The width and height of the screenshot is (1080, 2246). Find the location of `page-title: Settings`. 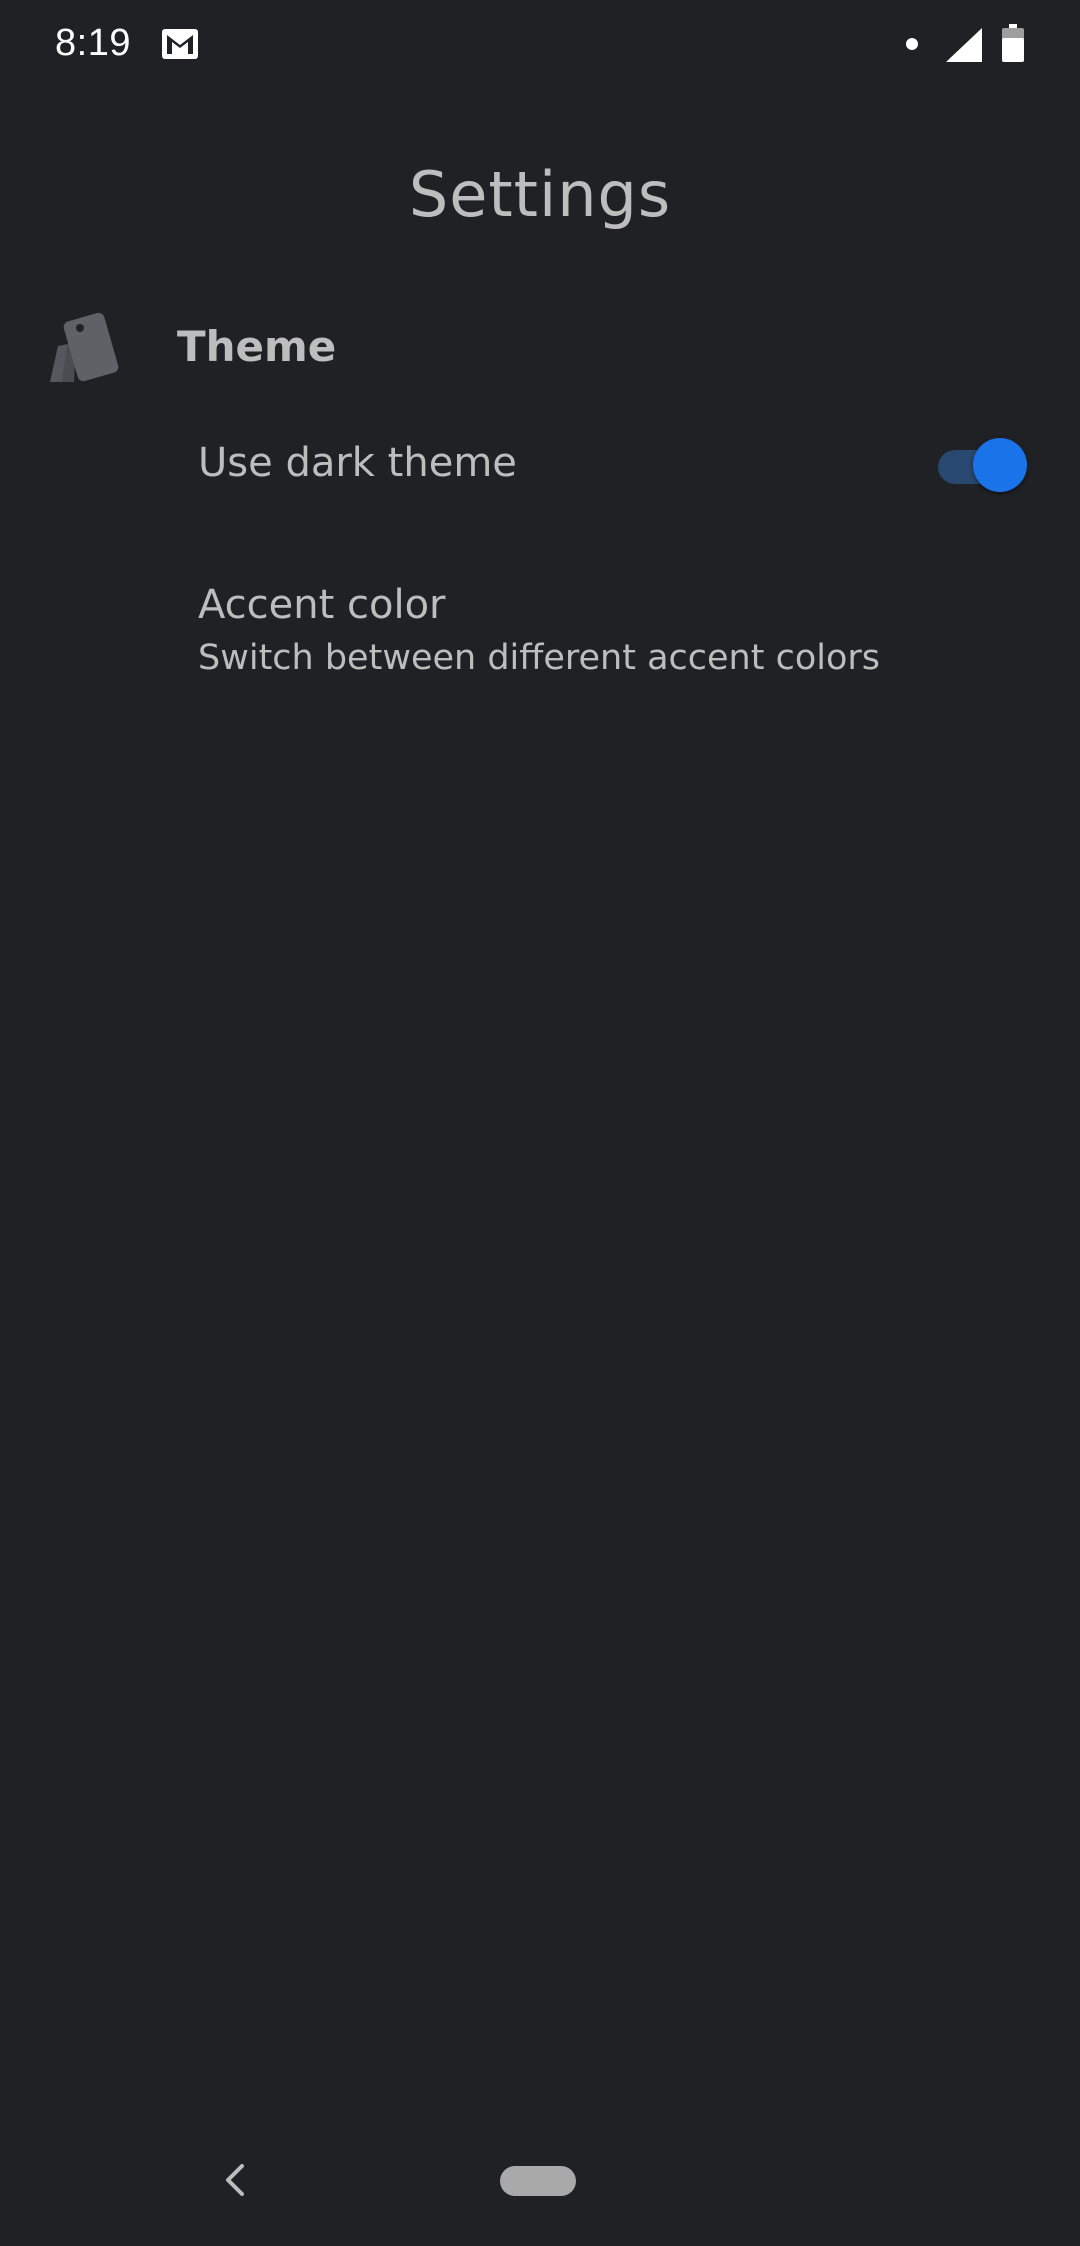

page-title: Settings is located at coordinates (540, 194).